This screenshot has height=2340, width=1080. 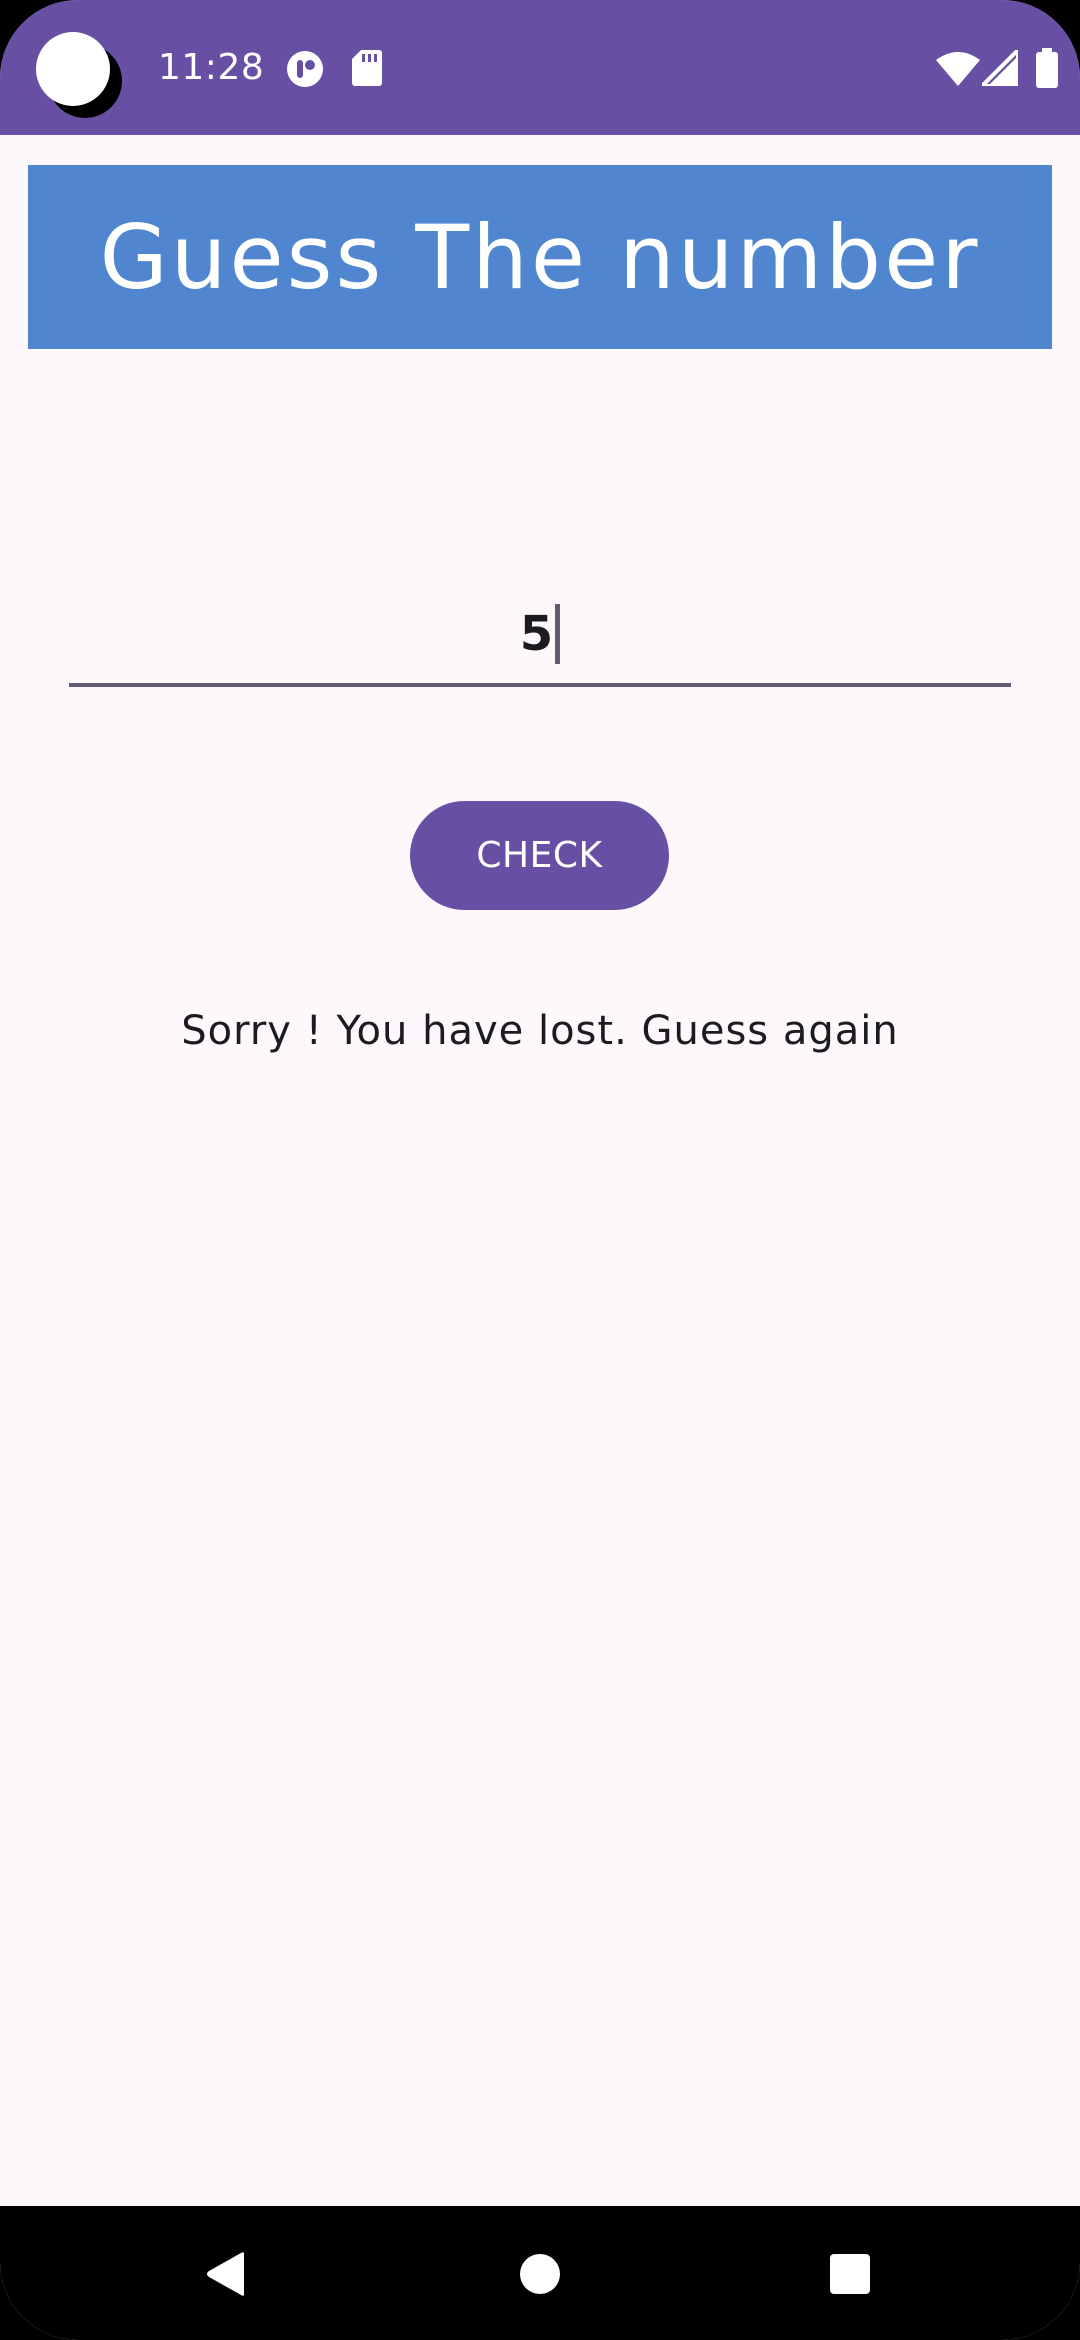 I want to click on sd-card-icon, so click(x=367, y=68).